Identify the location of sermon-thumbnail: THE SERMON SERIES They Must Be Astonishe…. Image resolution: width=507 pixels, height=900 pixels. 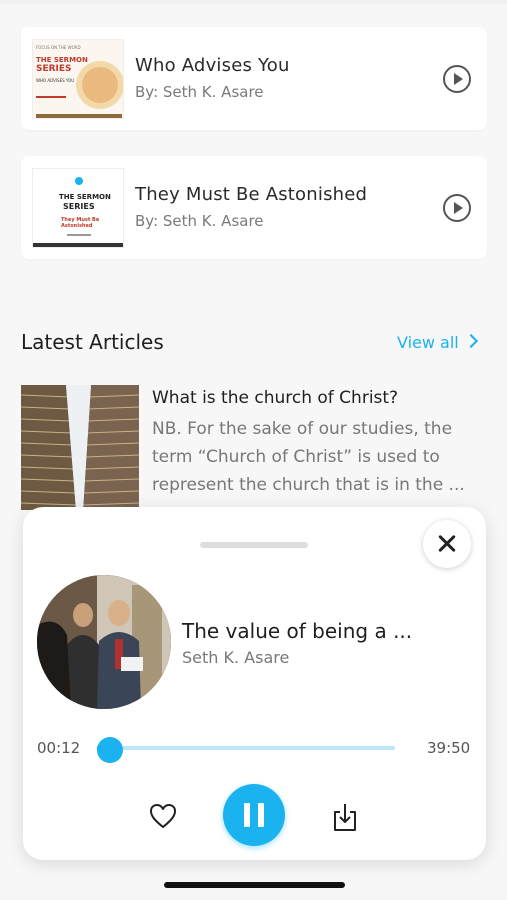
(78, 208).